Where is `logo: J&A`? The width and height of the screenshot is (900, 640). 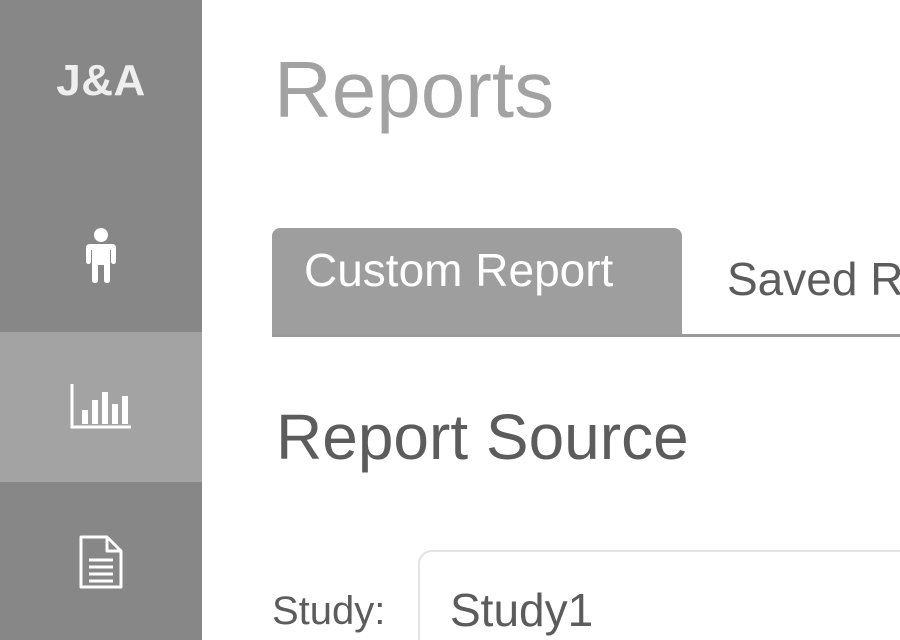
logo: J&A is located at coordinates (101, 85).